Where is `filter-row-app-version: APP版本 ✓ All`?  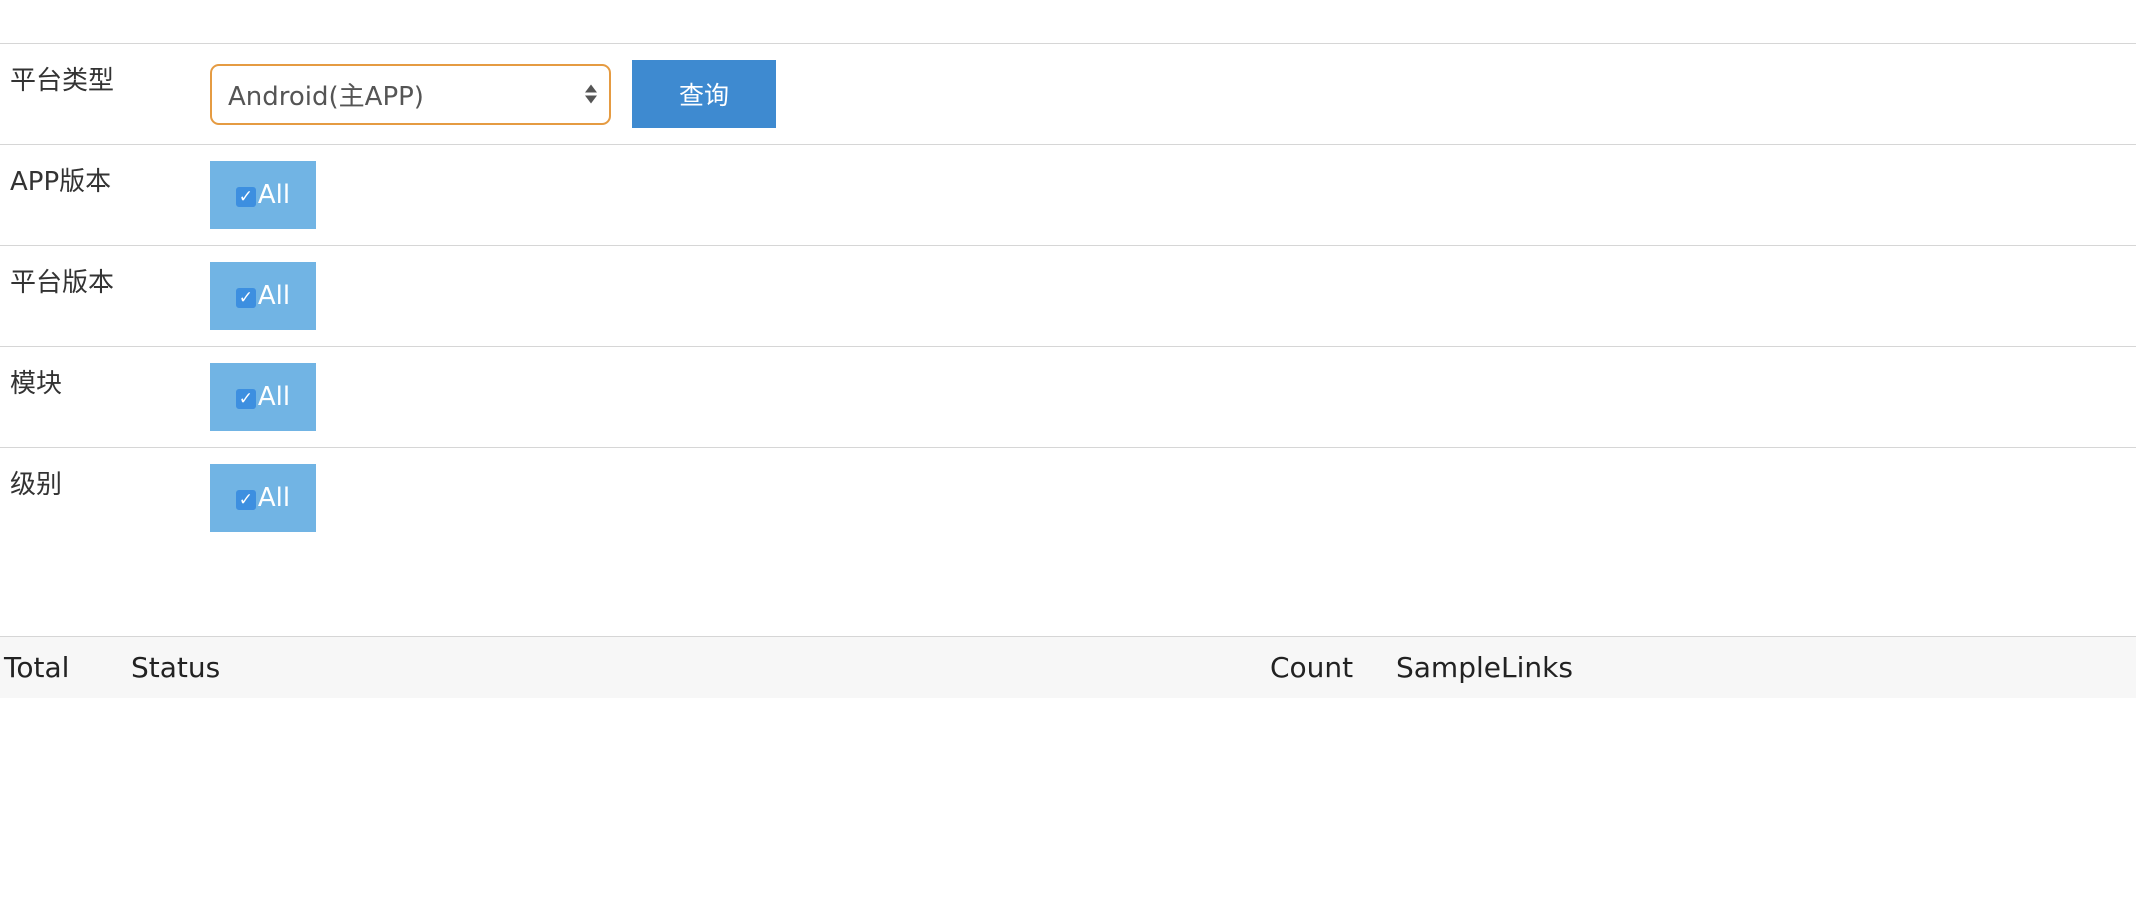
filter-row-app-version: APP版本 ✓ All is located at coordinates (1068, 195).